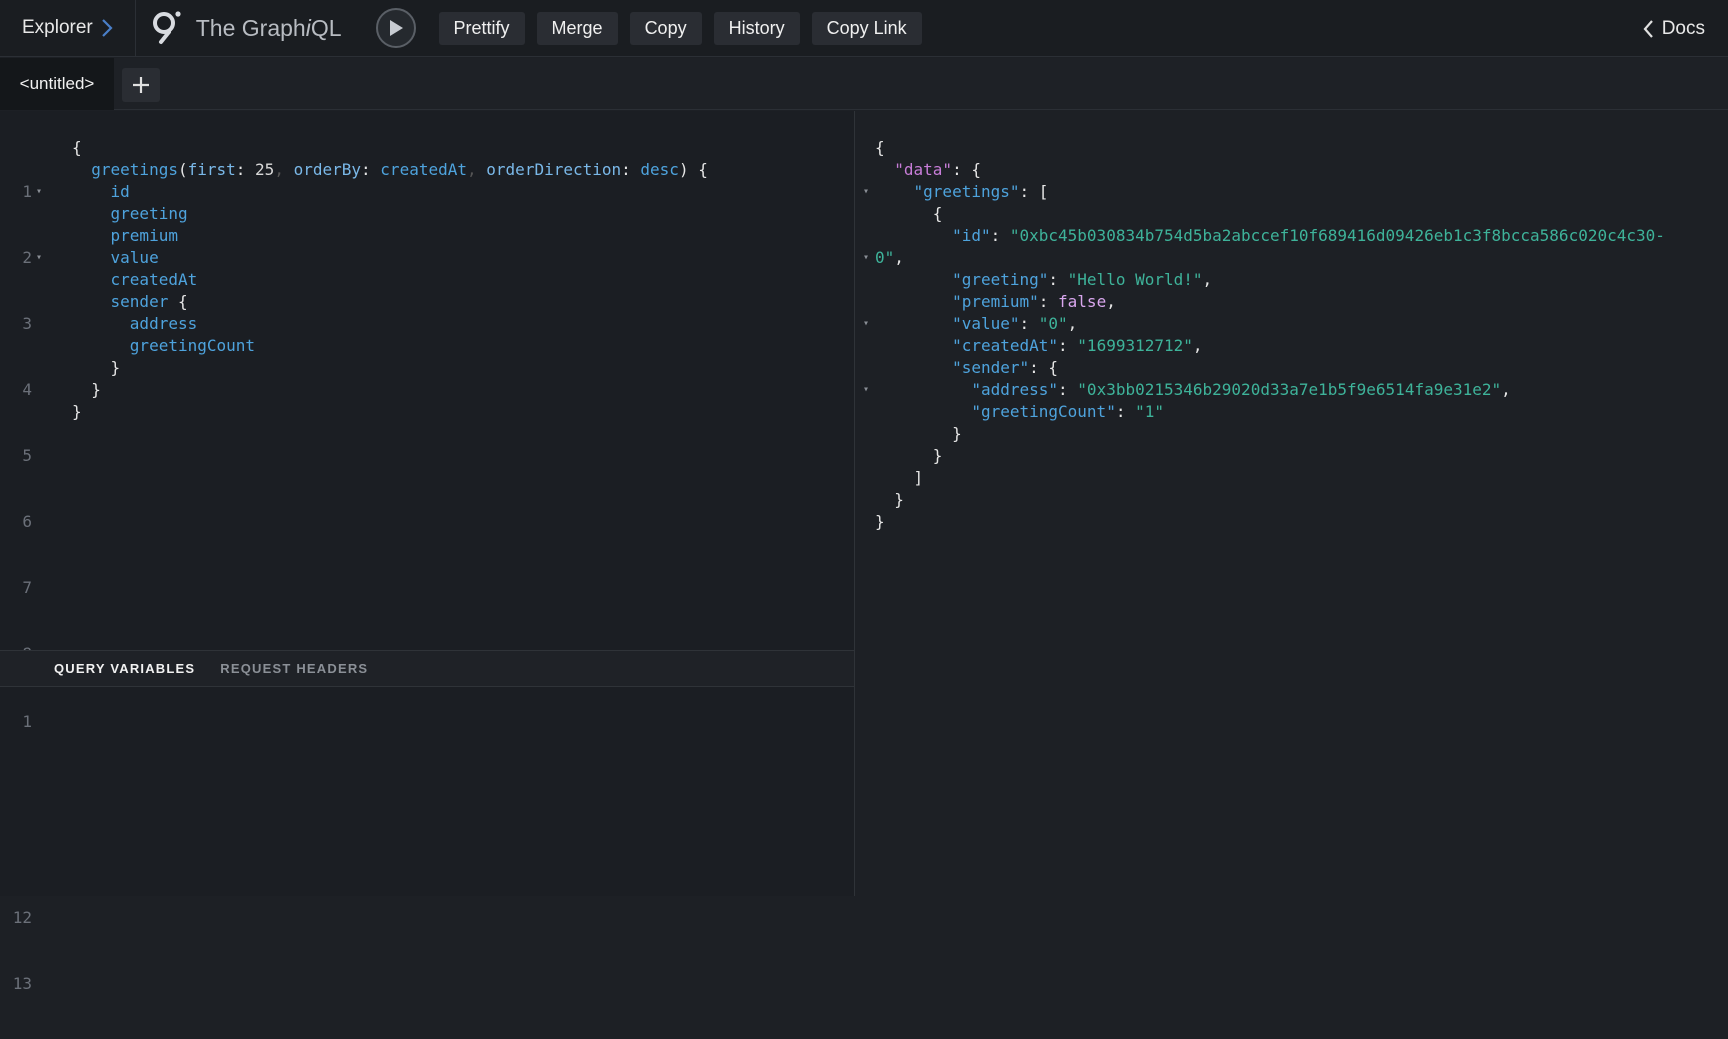 This screenshot has width=1728, height=1039. I want to click on the-graph-logo-icon, so click(166, 27).